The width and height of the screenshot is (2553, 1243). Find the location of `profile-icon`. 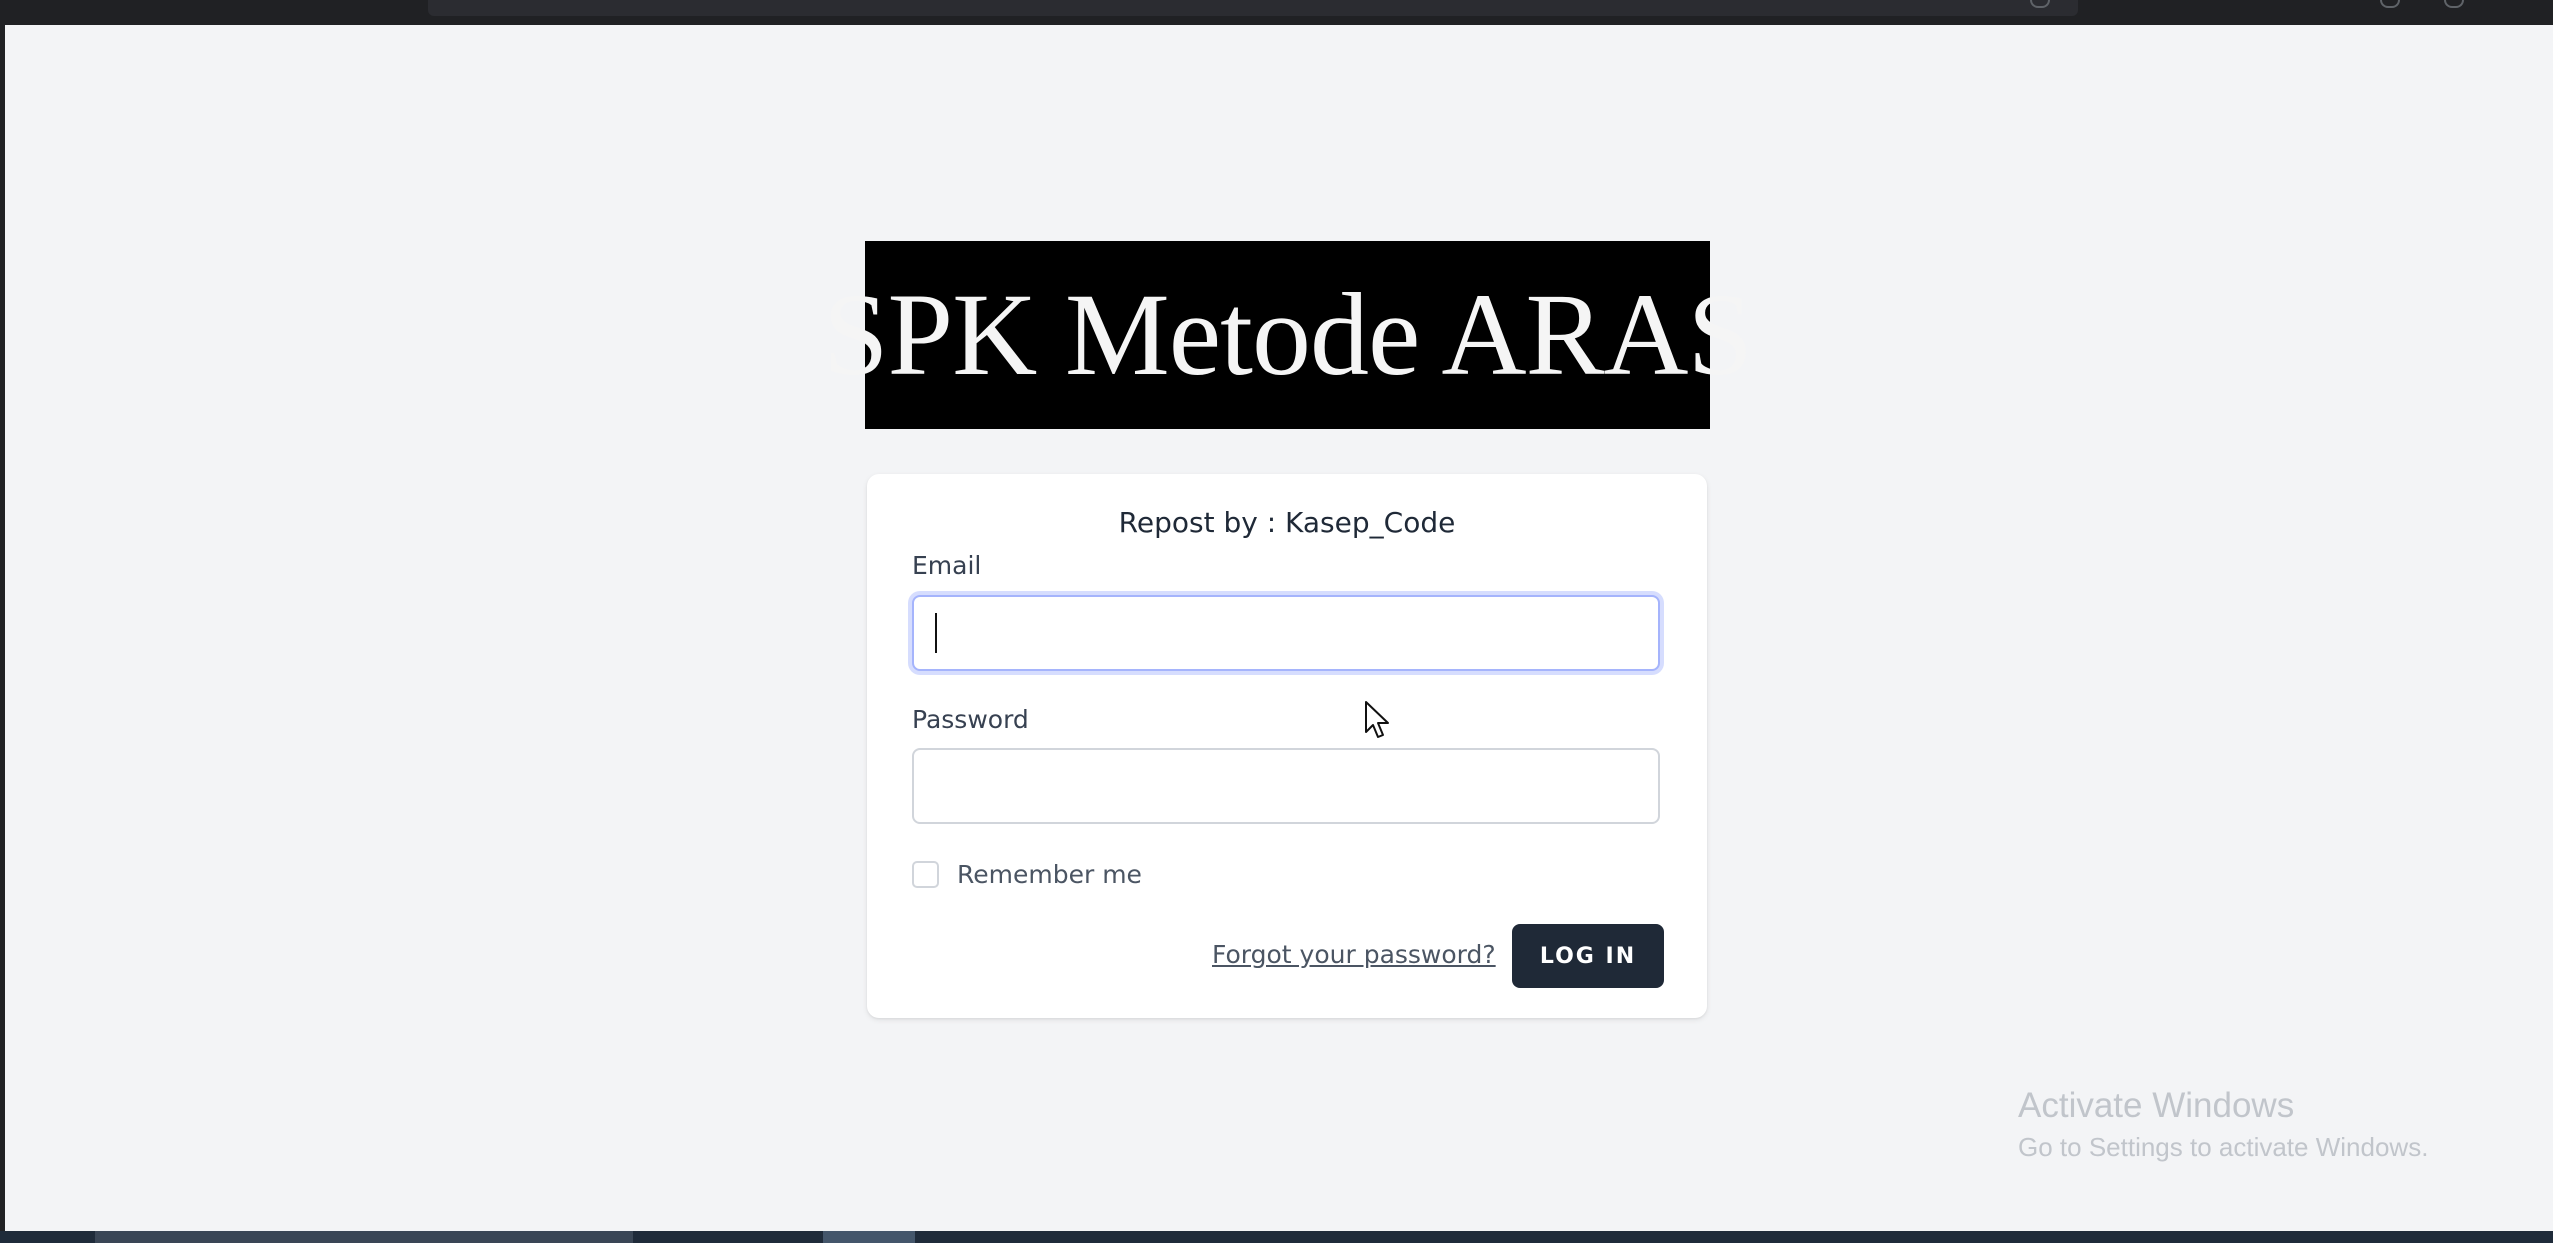

profile-icon is located at coordinates (2390, 4).